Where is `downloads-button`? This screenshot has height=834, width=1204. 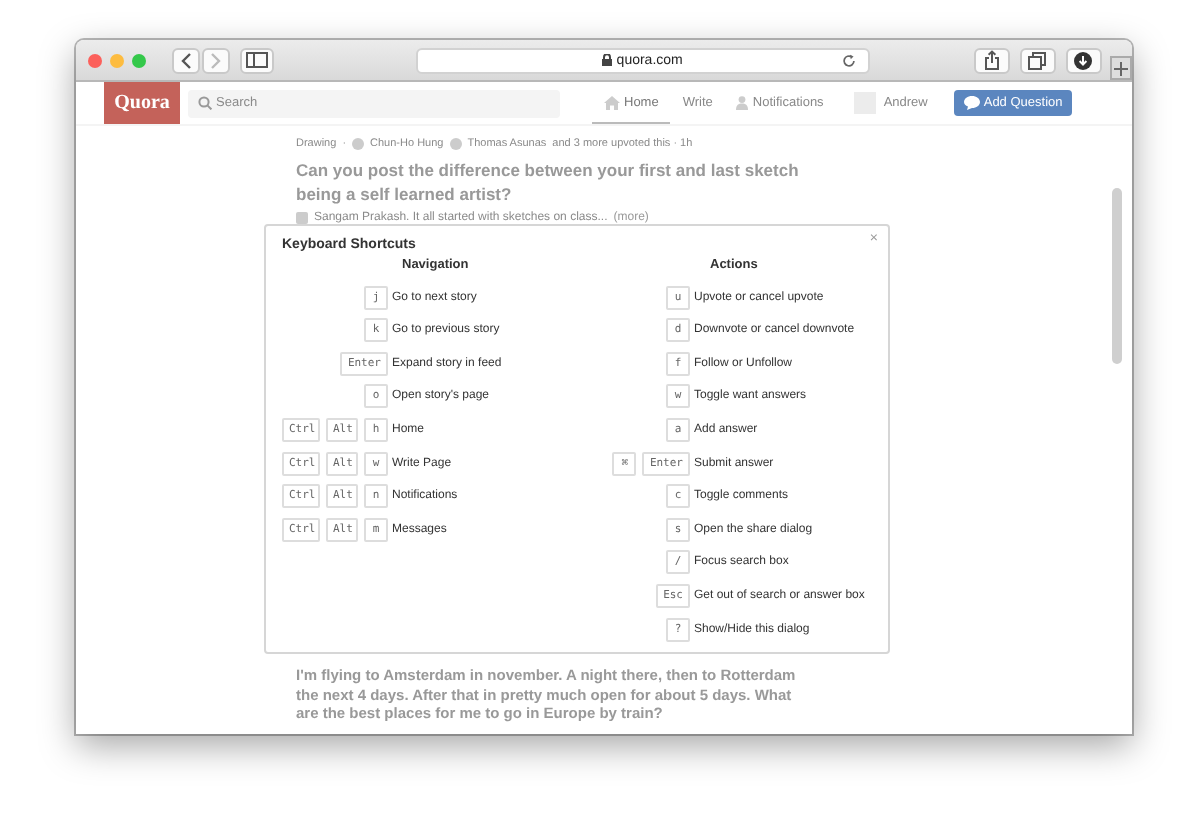 downloads-button is located at coordinates (1083, 60).